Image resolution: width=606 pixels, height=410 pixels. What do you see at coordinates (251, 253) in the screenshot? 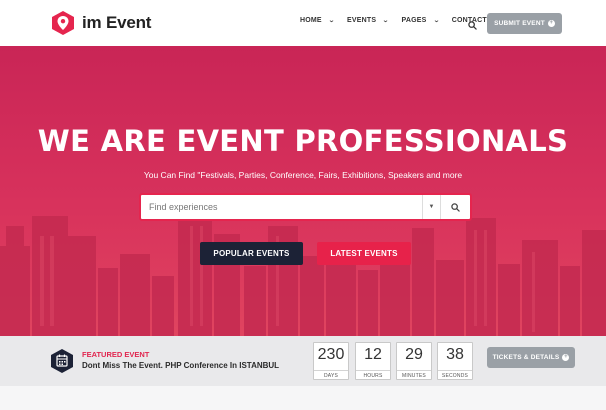
I see `popular-events-button: POPULAR EVENTS` at bounding box center [251, 253].